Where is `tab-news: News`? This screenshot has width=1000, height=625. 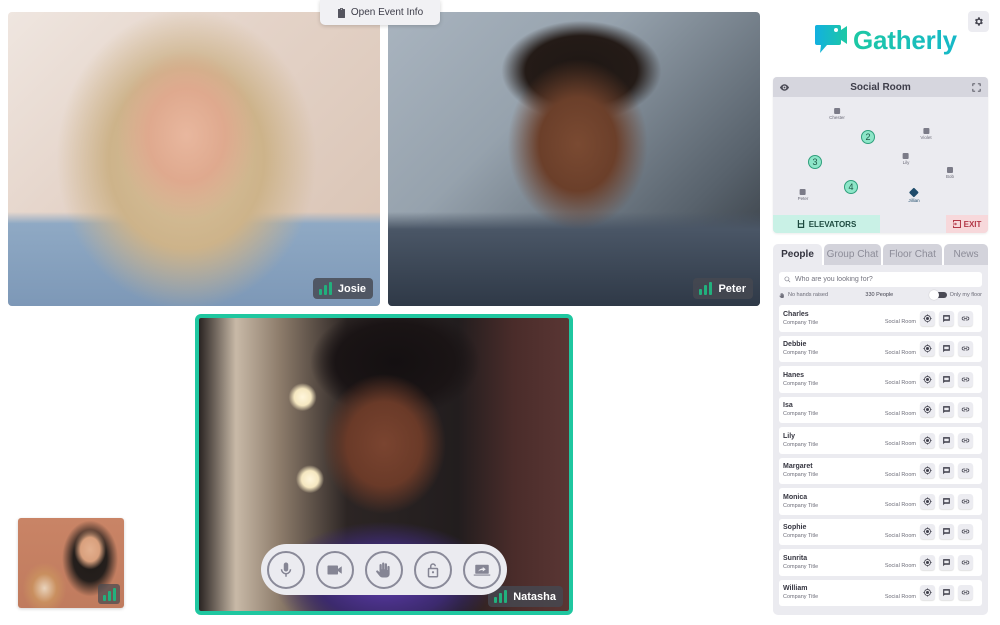
tab-news: News is located at coordinates (966, 254).